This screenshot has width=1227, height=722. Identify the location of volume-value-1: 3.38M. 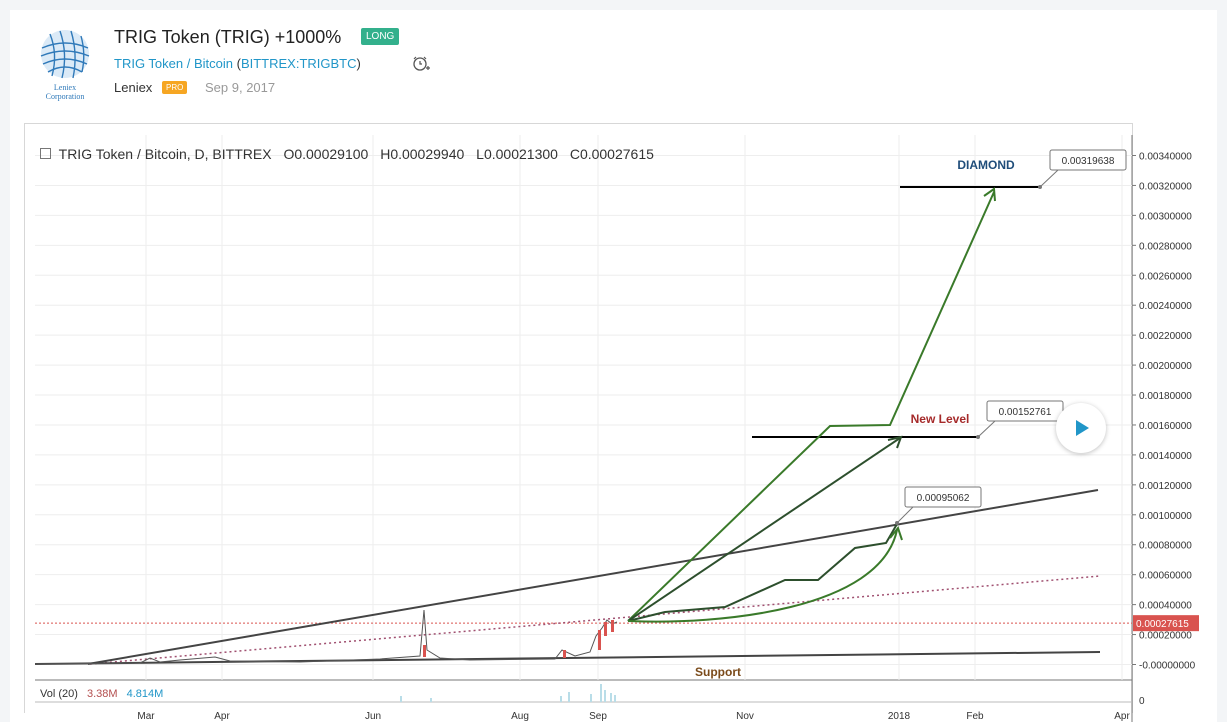
(102, 694).